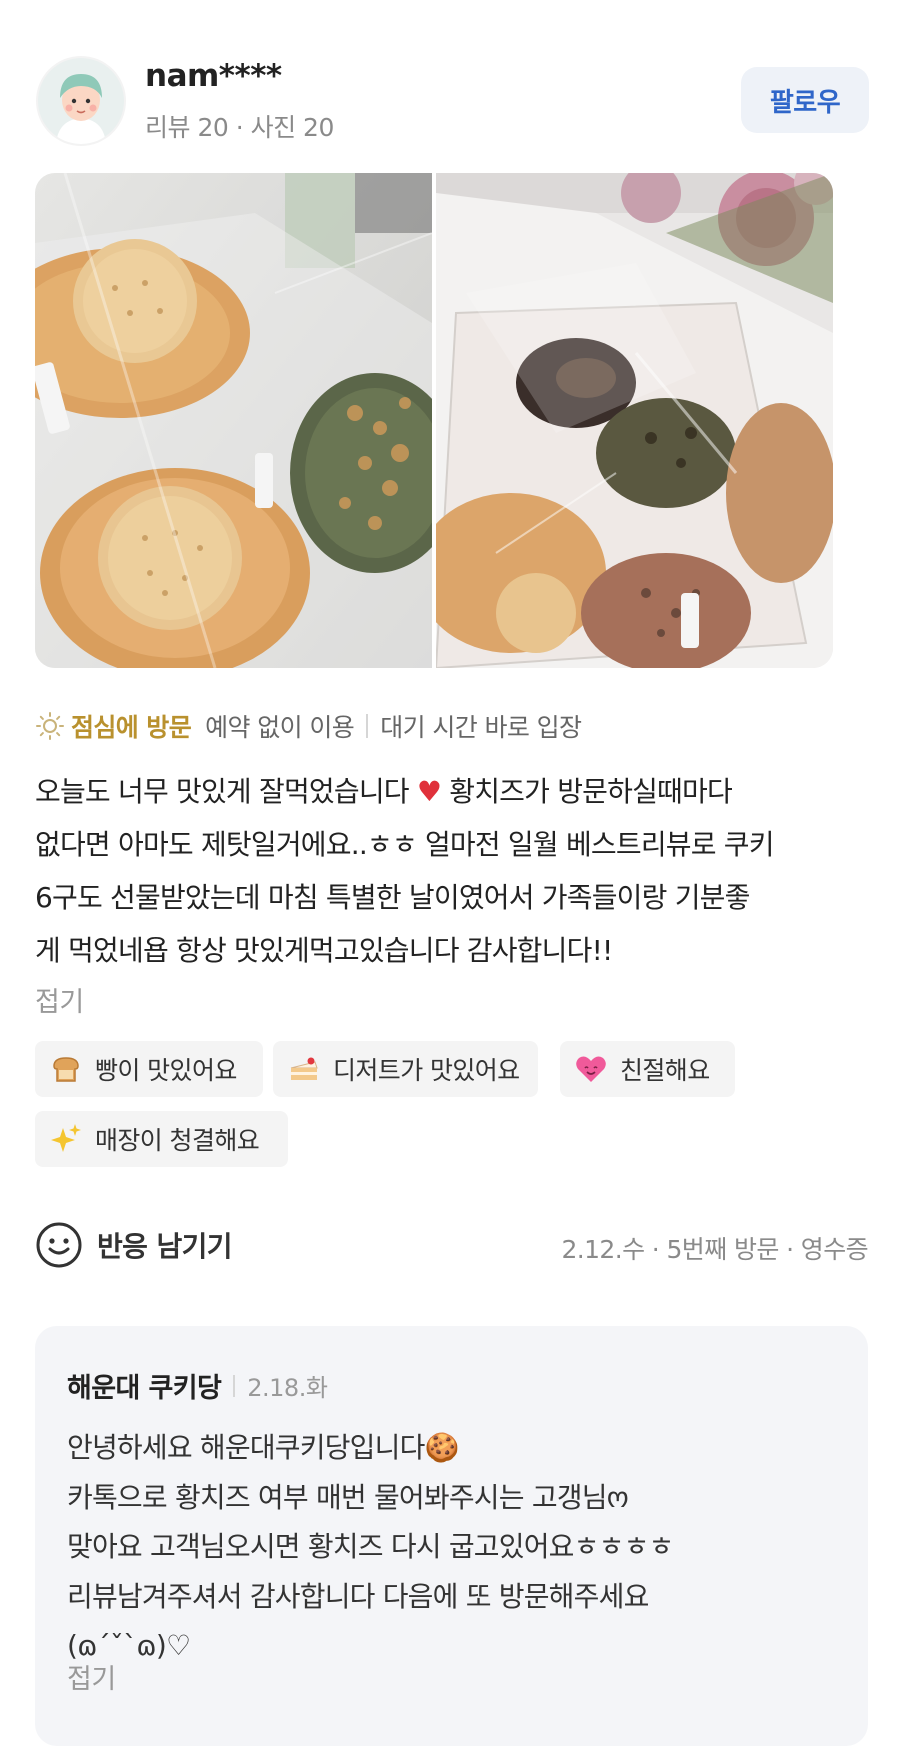 Image resolution: width=900 pixels, height=1746 pixels. I want to click on visit-info: 점심에 방문 예약 없이 이용 대기 시간 바로 입장, so click(308, 726).